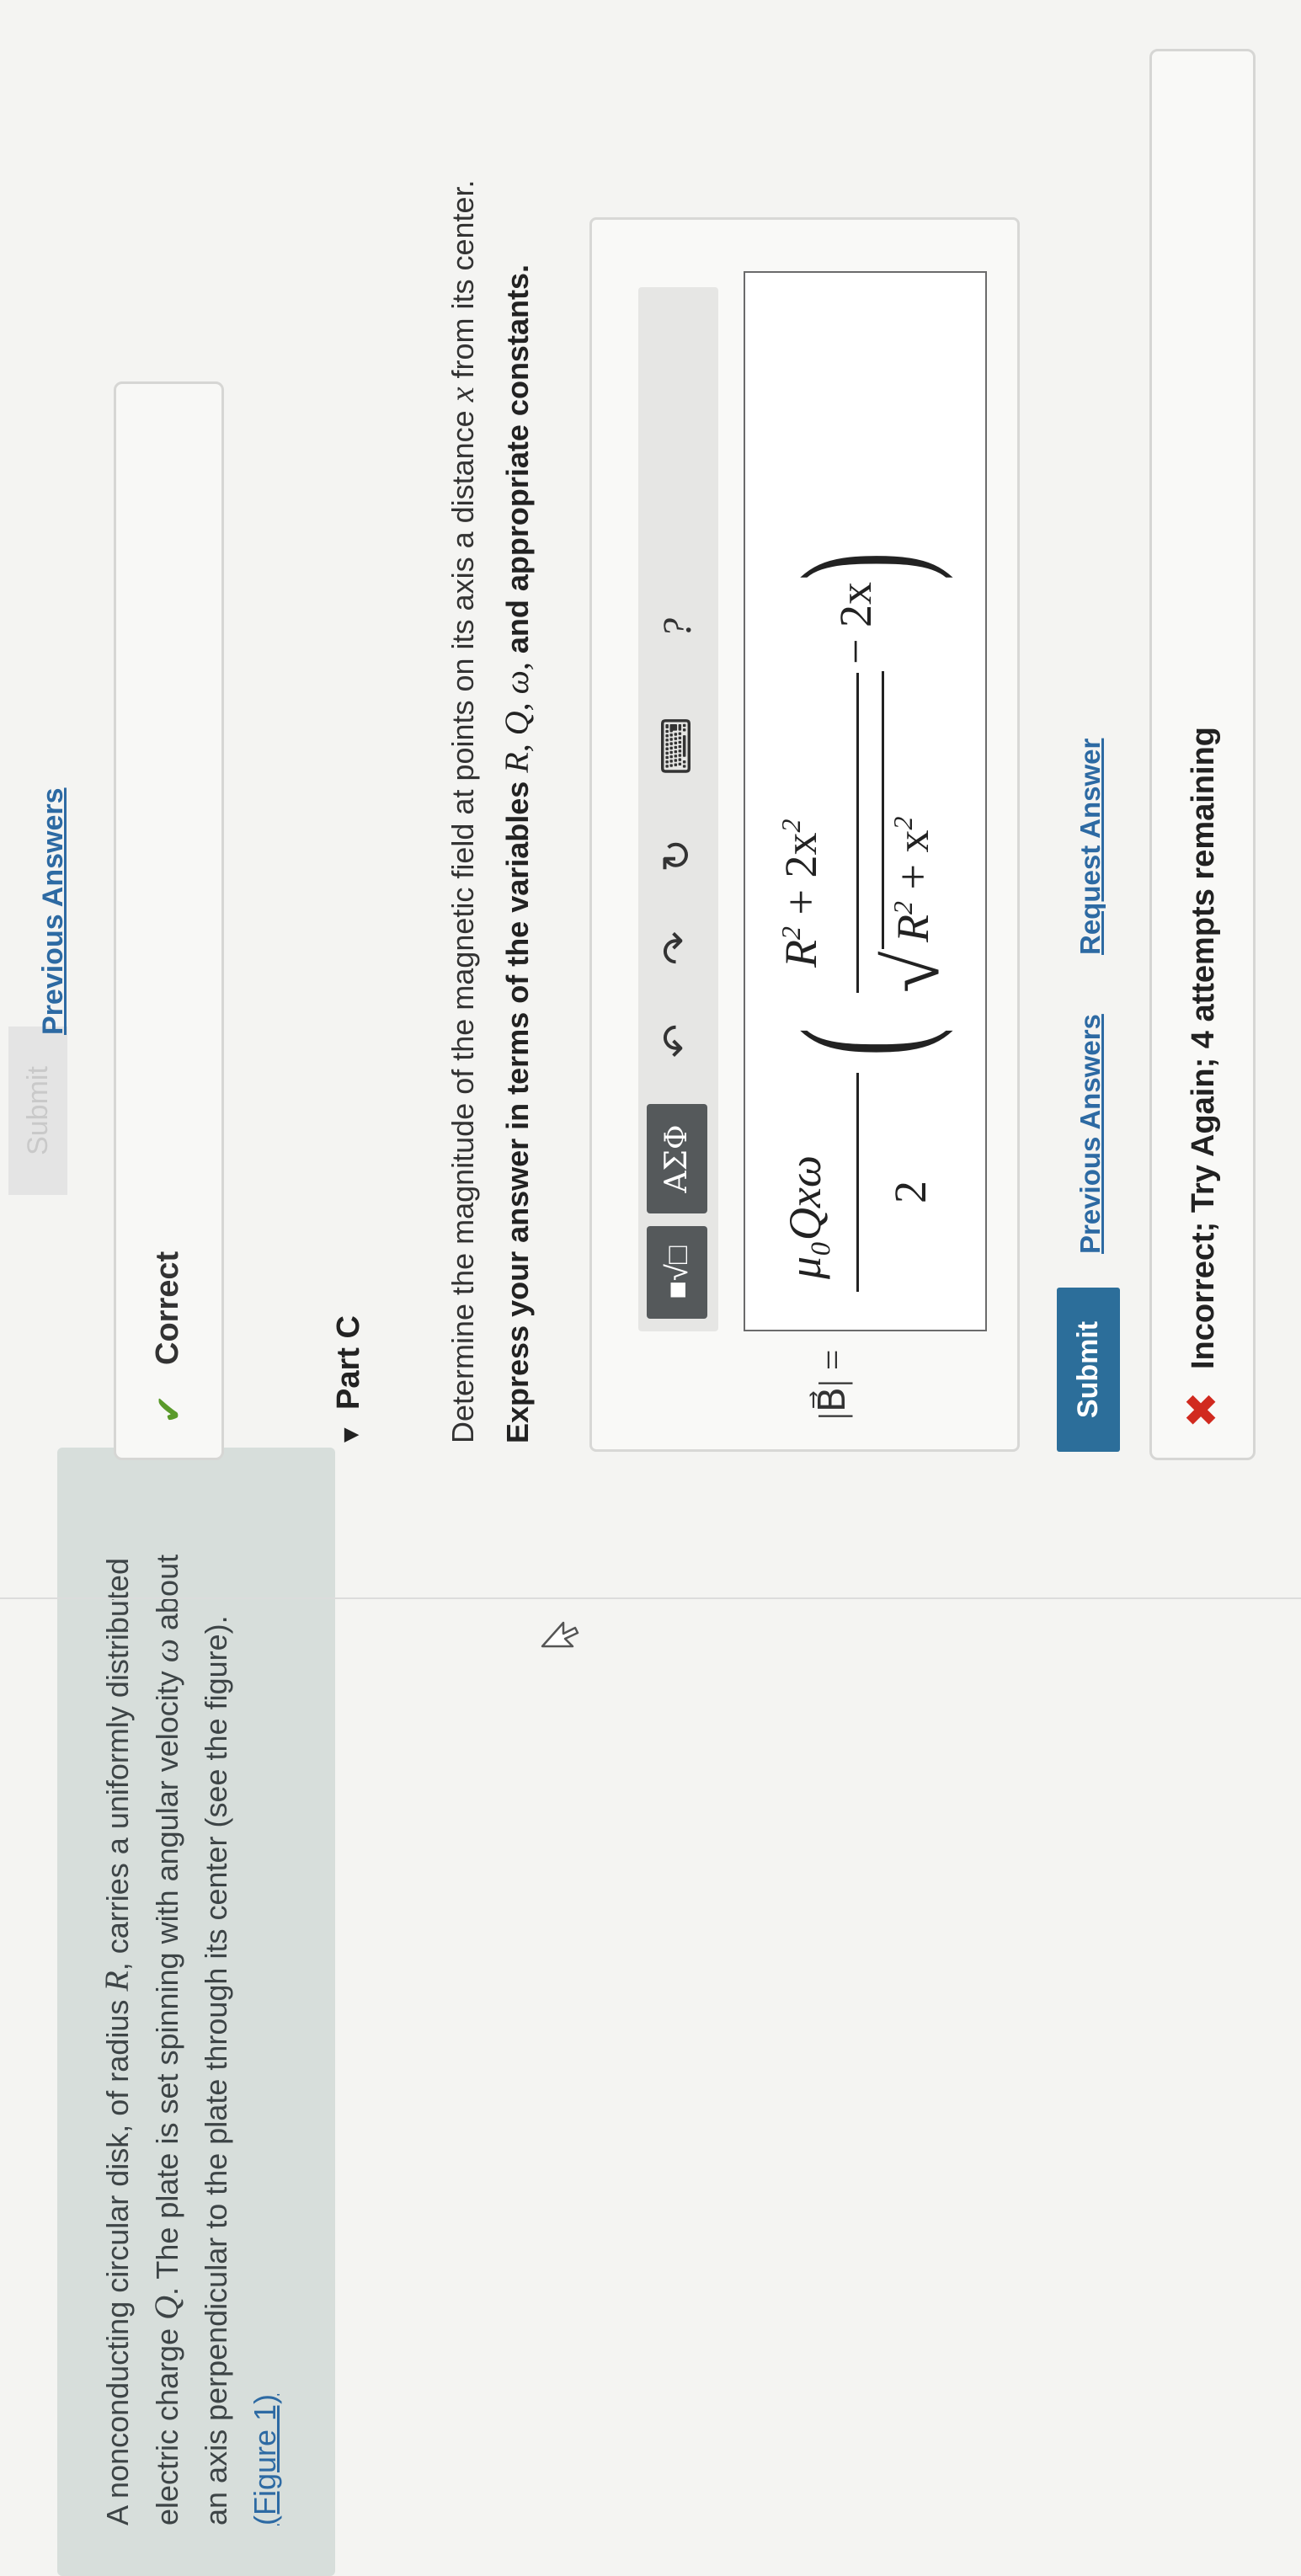 This screenshot has height=2576, width=1301. I want to click on previous-submit-button: Submit, so click(37, 1111).